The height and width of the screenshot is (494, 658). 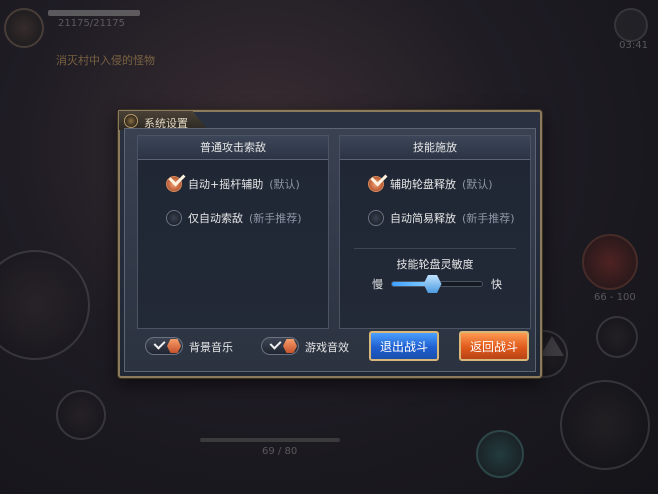 What do you see at coordinates (24, 28) in the screenshot?
I see `player-avatar` at bounding box center [24, 28].